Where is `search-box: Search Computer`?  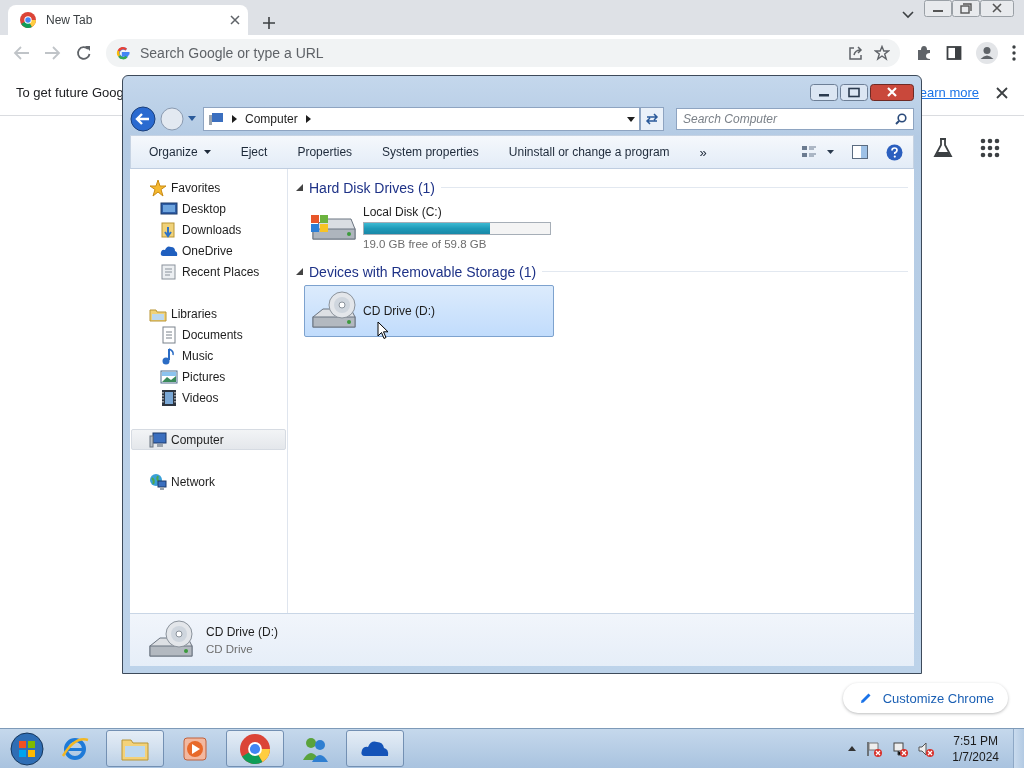
search-box: Search Computer is located at coordinates (795, 119).